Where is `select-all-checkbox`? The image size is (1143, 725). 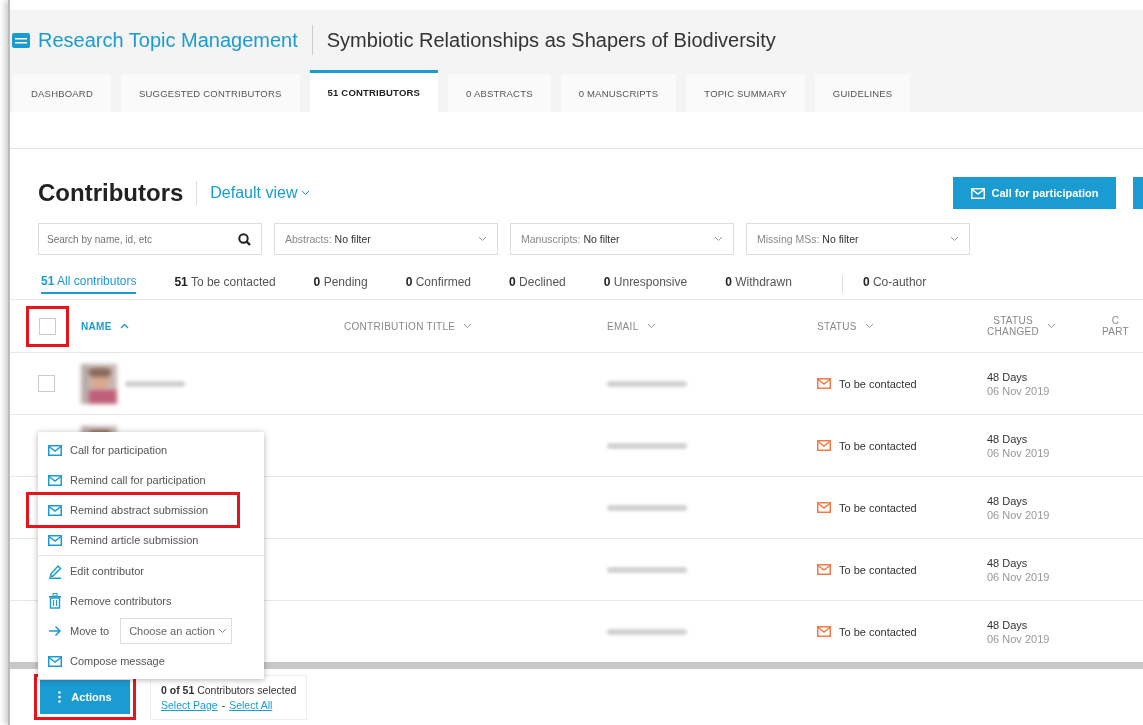 select-all-checkbox is located at coordinates (47, 326).